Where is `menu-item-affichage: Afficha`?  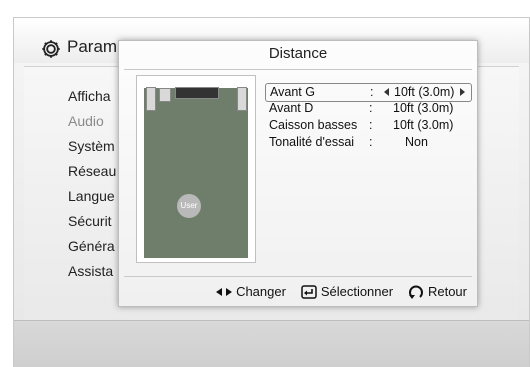
menu-item-affichage: Afficha is located at coordinates (89, 96).